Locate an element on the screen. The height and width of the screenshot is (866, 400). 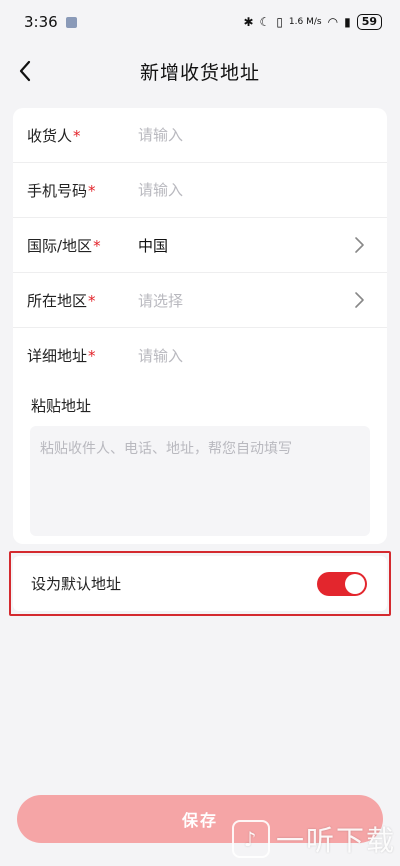
status-left: 3:36 is located at coordinates (50, 22).